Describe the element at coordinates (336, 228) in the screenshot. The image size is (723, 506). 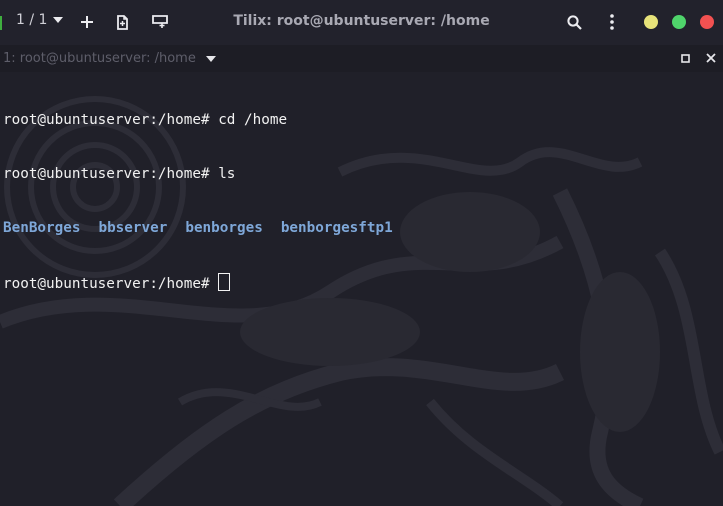
I see `directory-entry: benborgesftp1` at that location.